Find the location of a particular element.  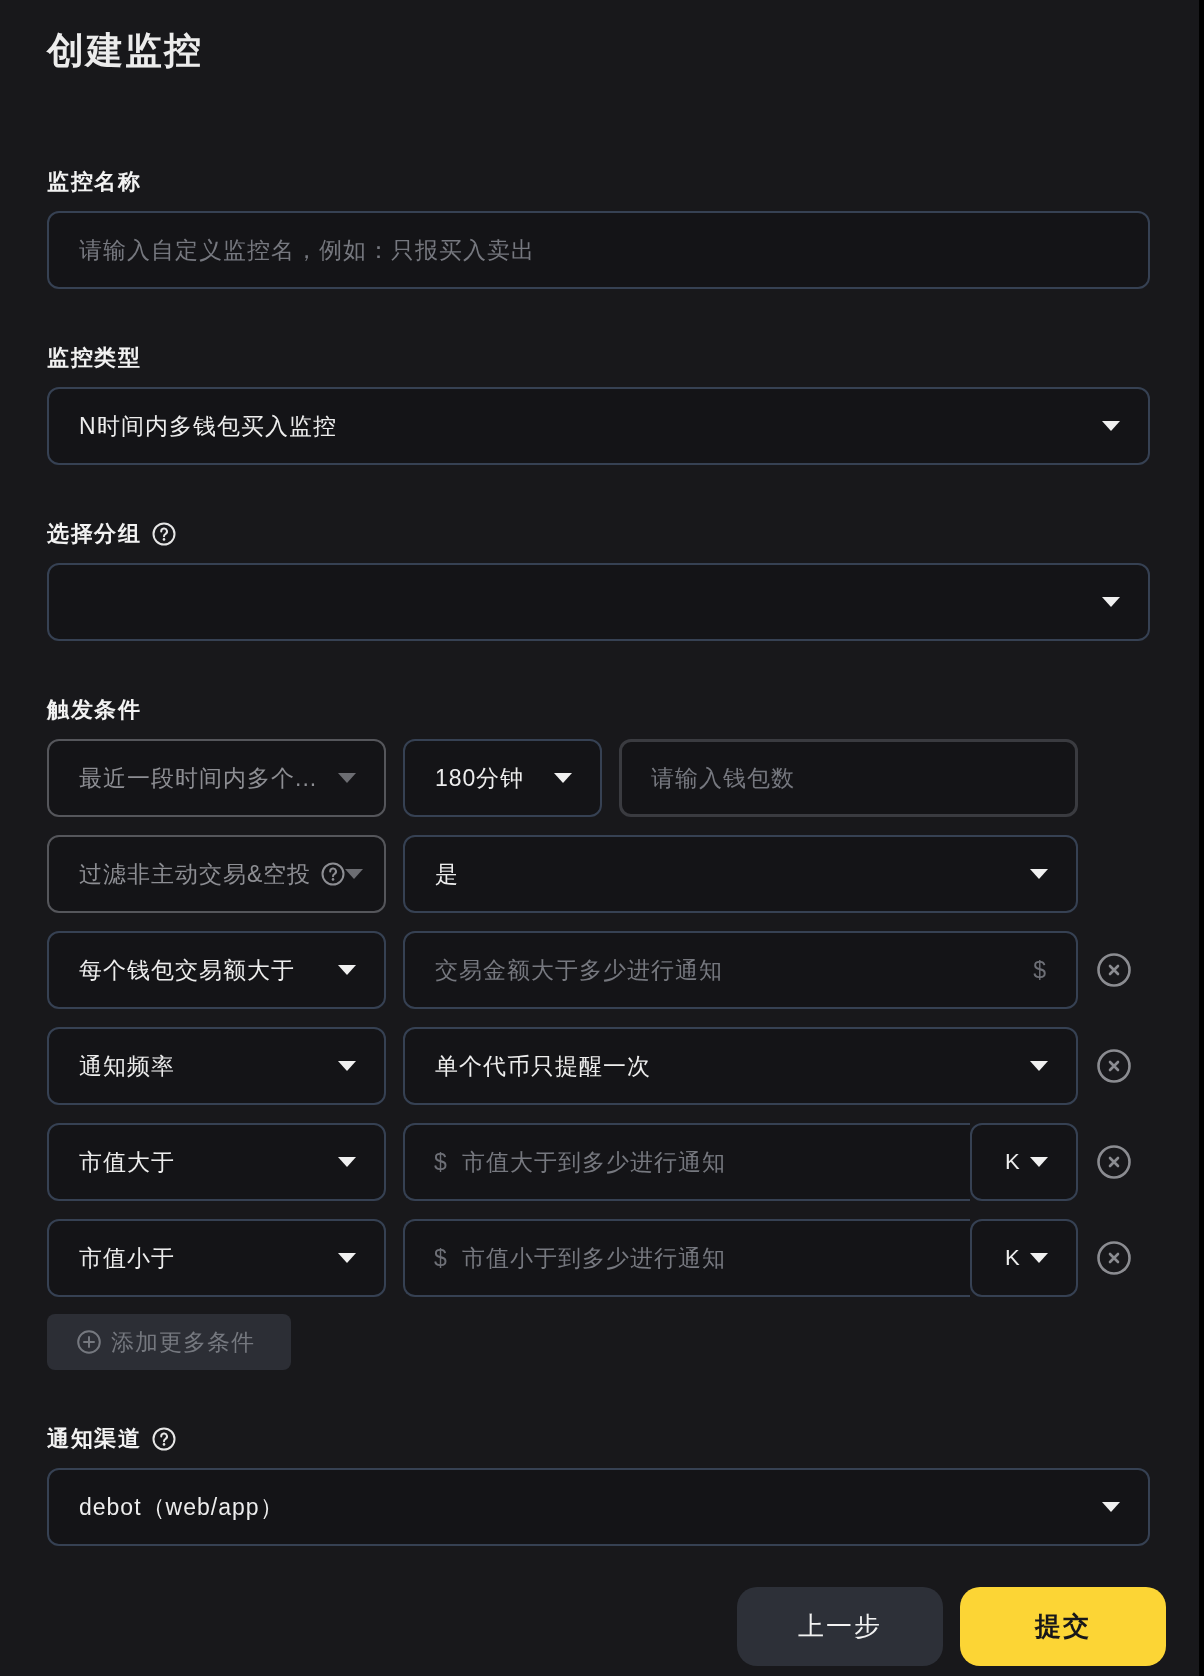

submit-button: 提交 is located at coordinates (1063, 1626).